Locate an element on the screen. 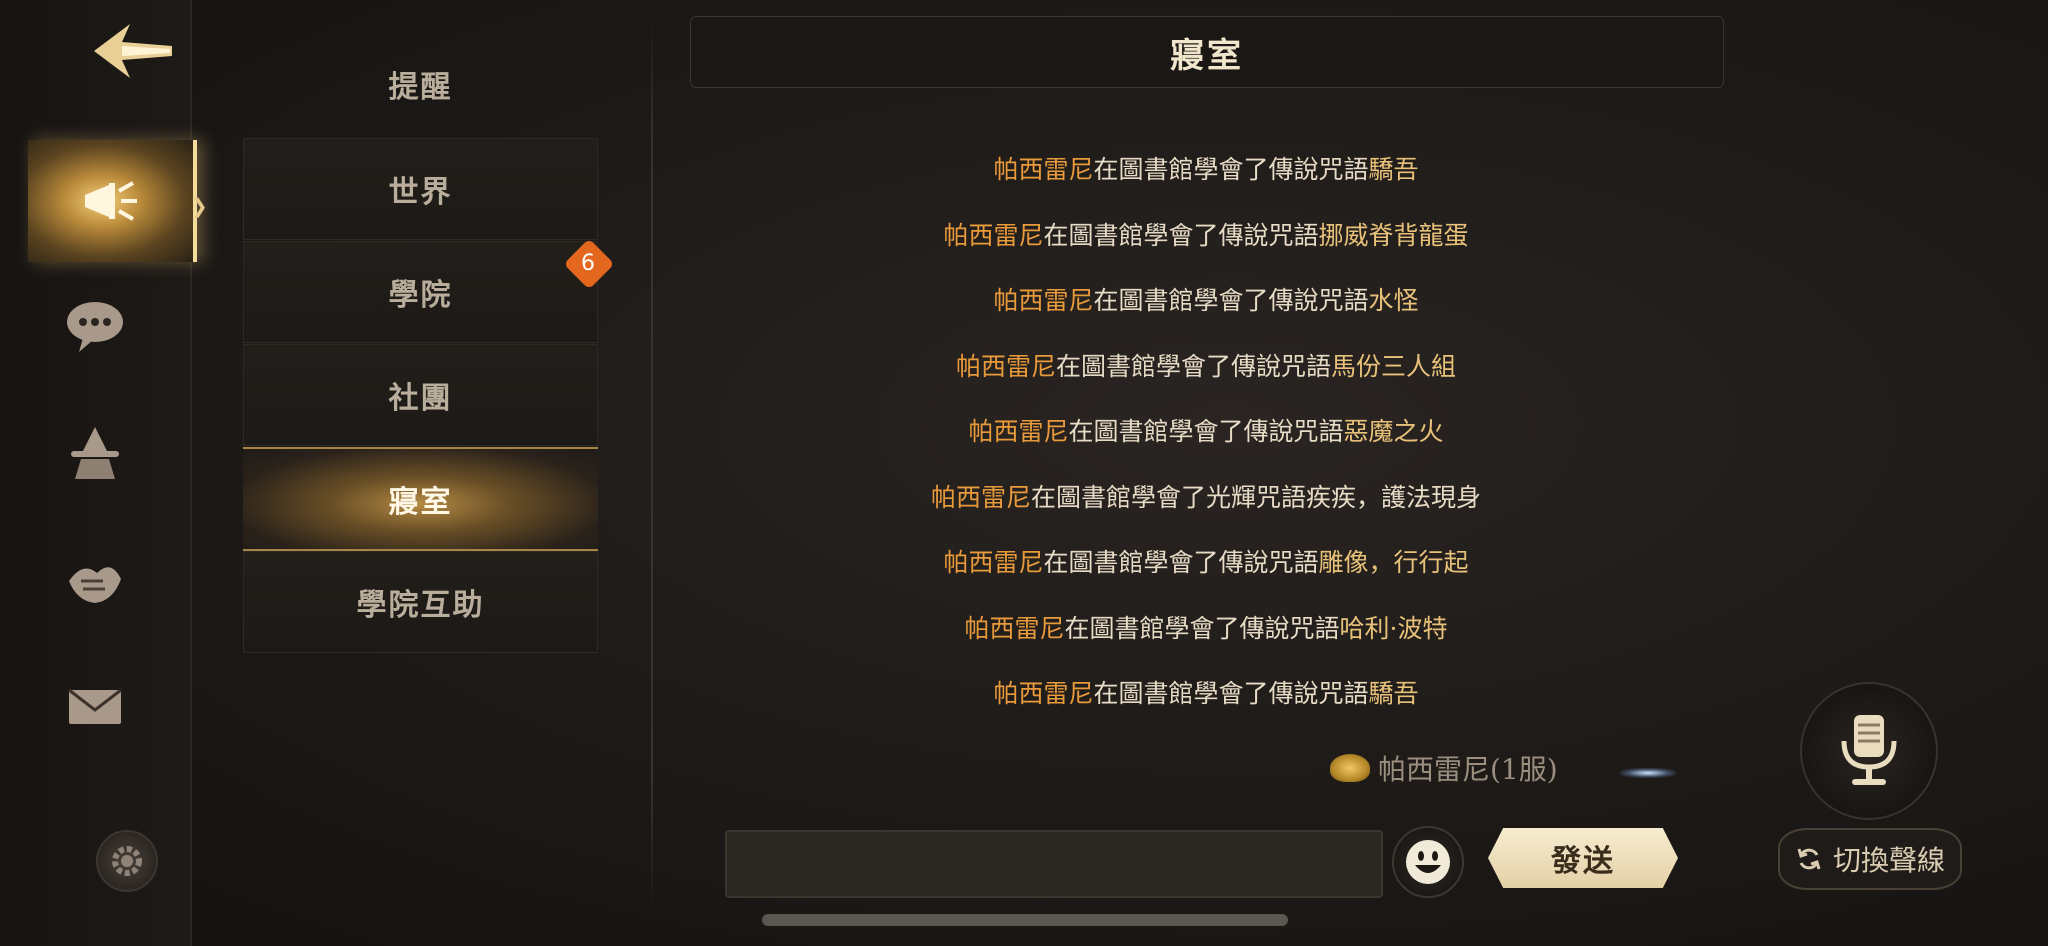  gear-icon is located at coordinates (127, 861).